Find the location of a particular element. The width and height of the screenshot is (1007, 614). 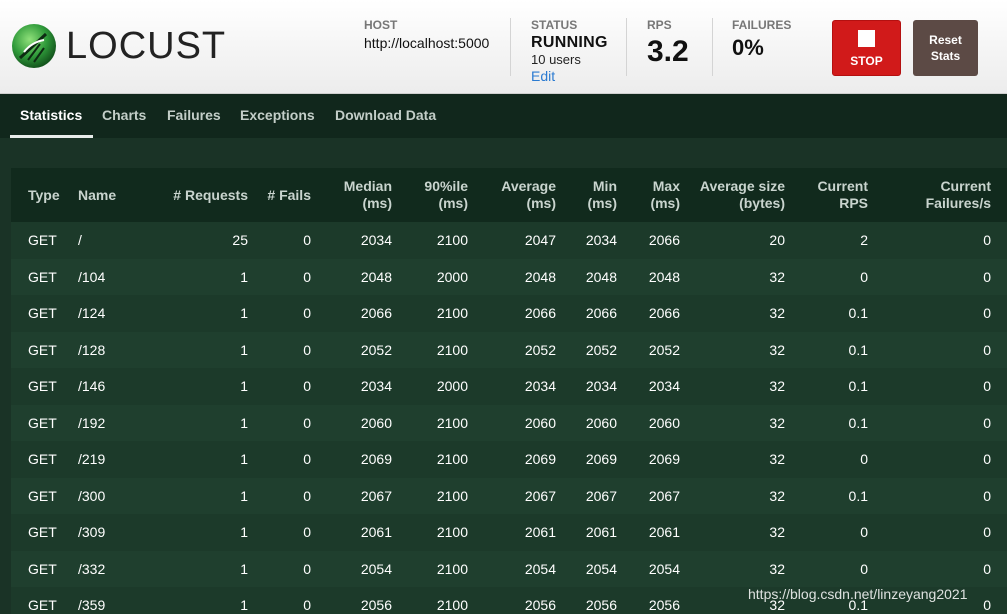

column-header-line1: Current is located at coordinates (842, 186).